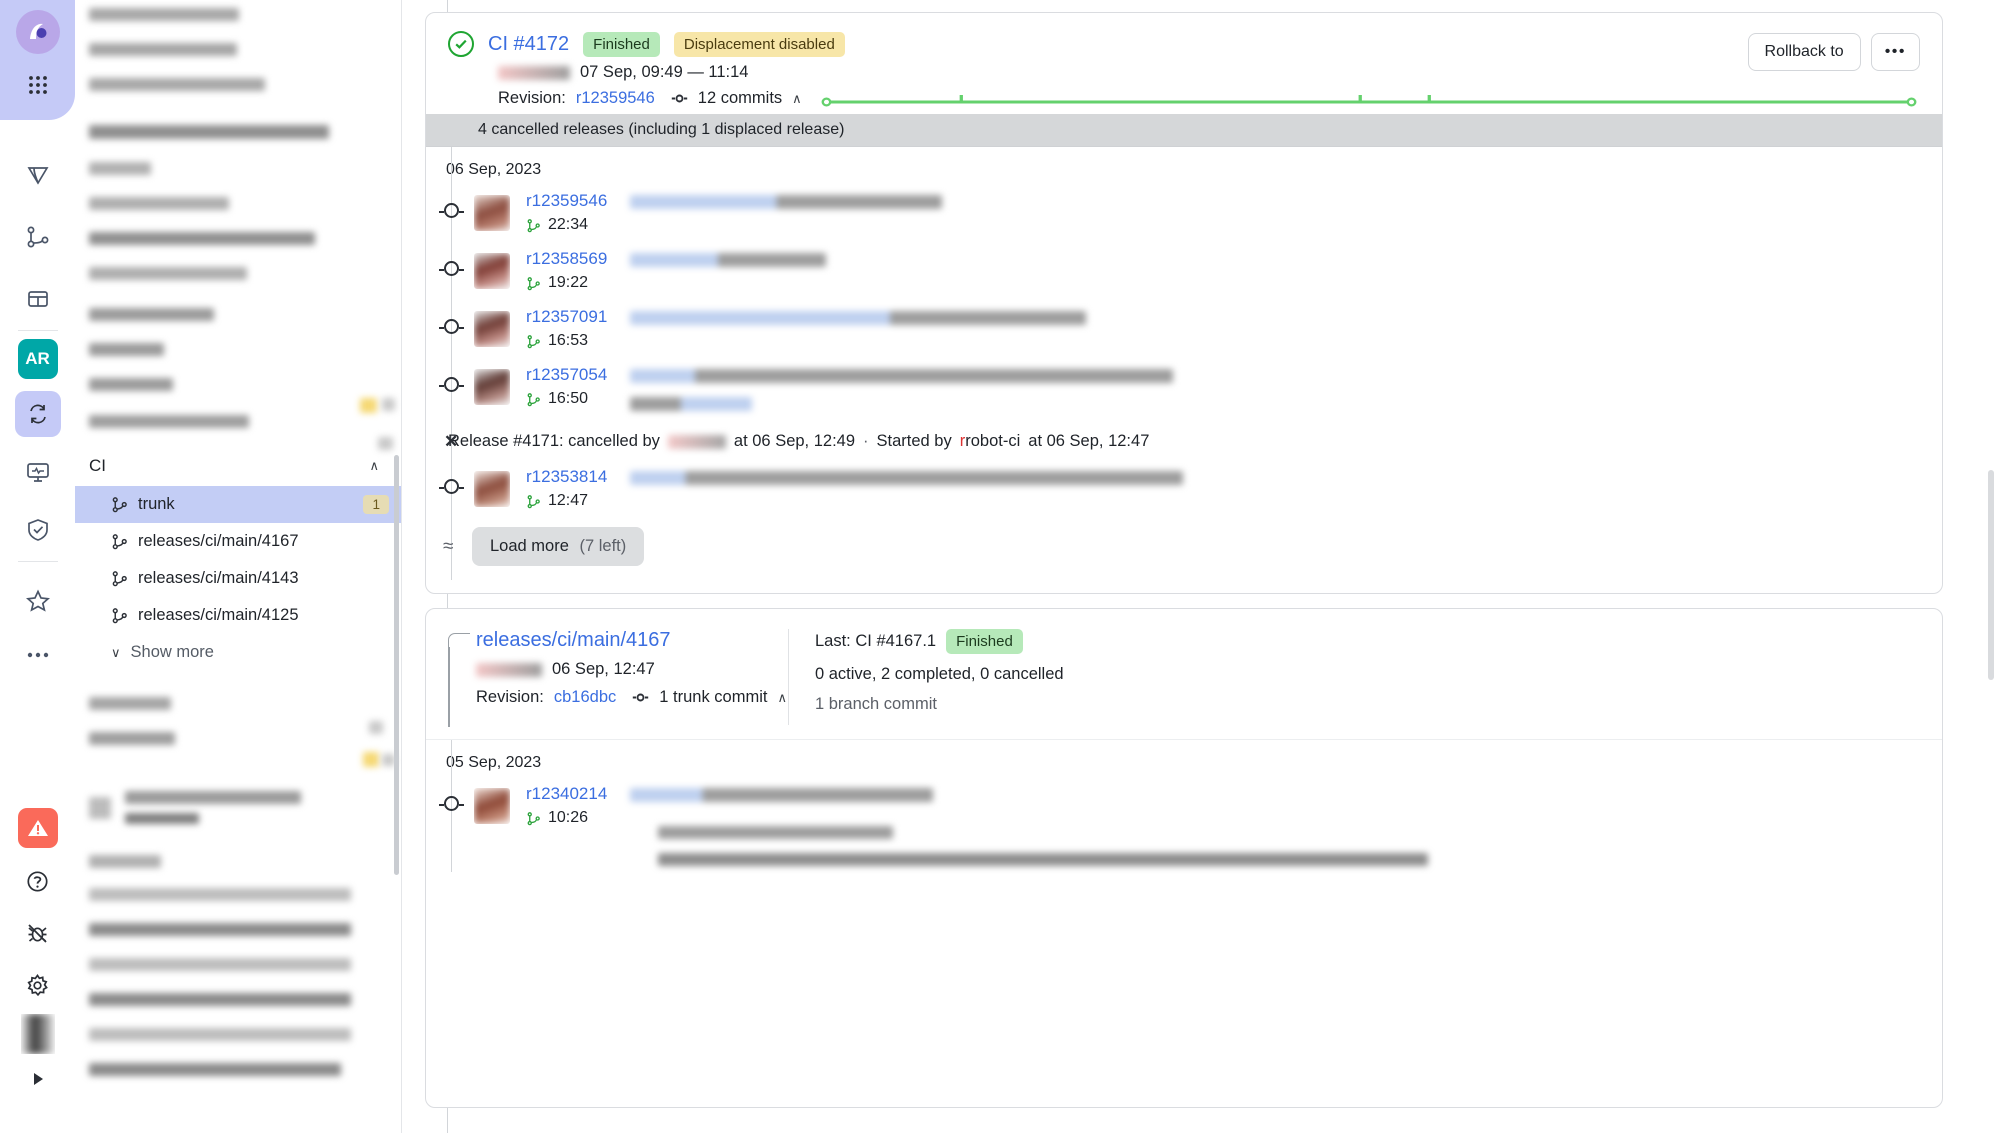 This screenshot has height=1133, width=2000. Describe the element at coordinates (990, 441) in the screenshot. I see `started-by-user: rrobot-ci` at that location.